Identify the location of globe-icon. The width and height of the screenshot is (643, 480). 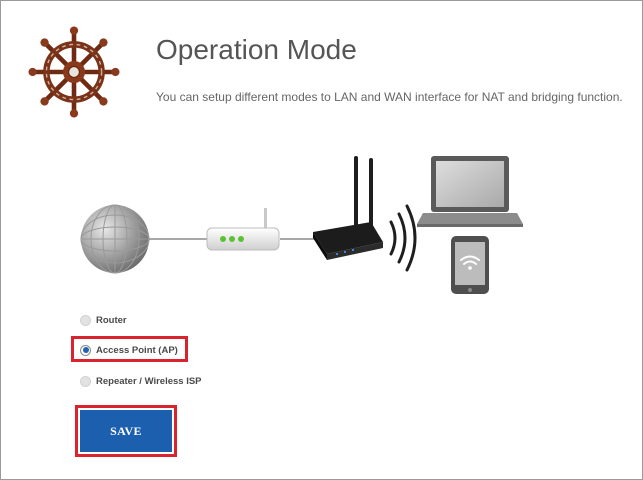
(115, 239).